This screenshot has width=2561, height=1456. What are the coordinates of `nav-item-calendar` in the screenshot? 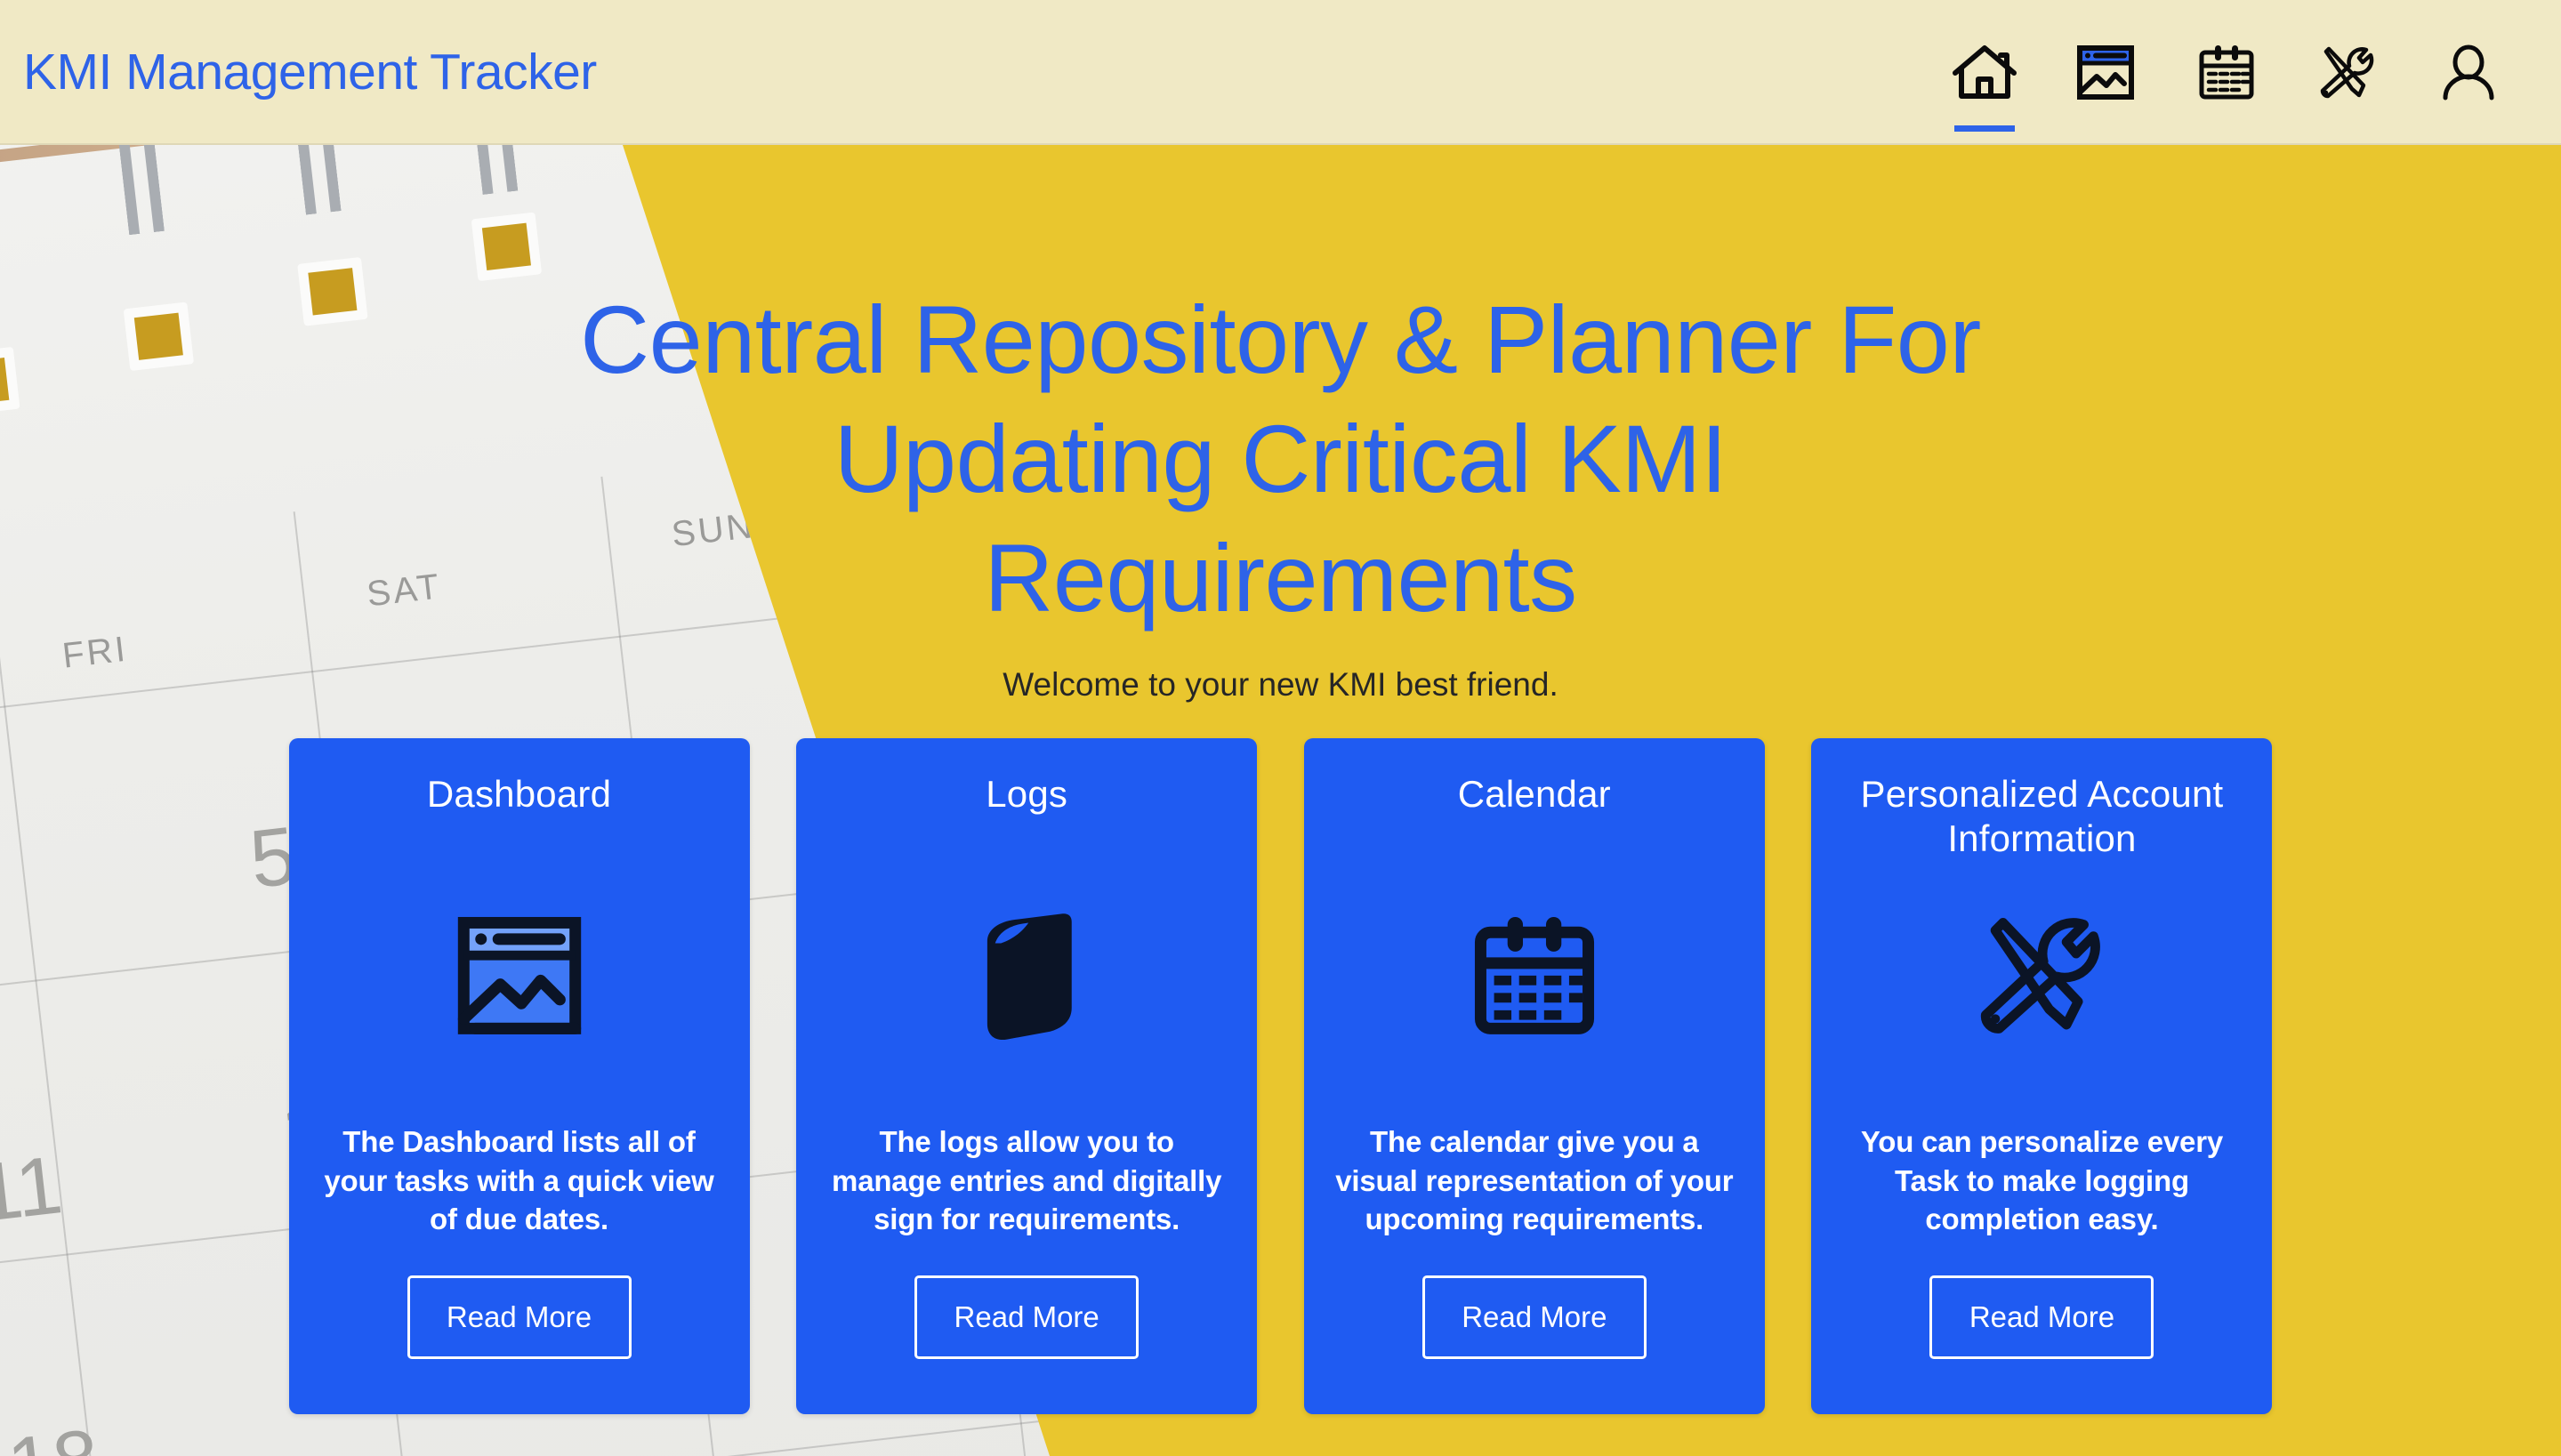 It's located at (2226, 73).